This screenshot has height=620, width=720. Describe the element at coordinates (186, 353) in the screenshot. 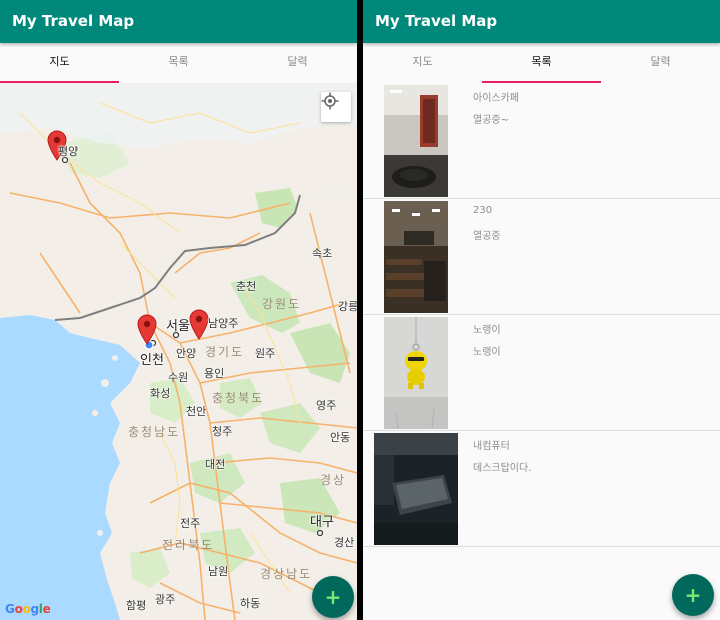

I see `map-label: 안양` at that location.